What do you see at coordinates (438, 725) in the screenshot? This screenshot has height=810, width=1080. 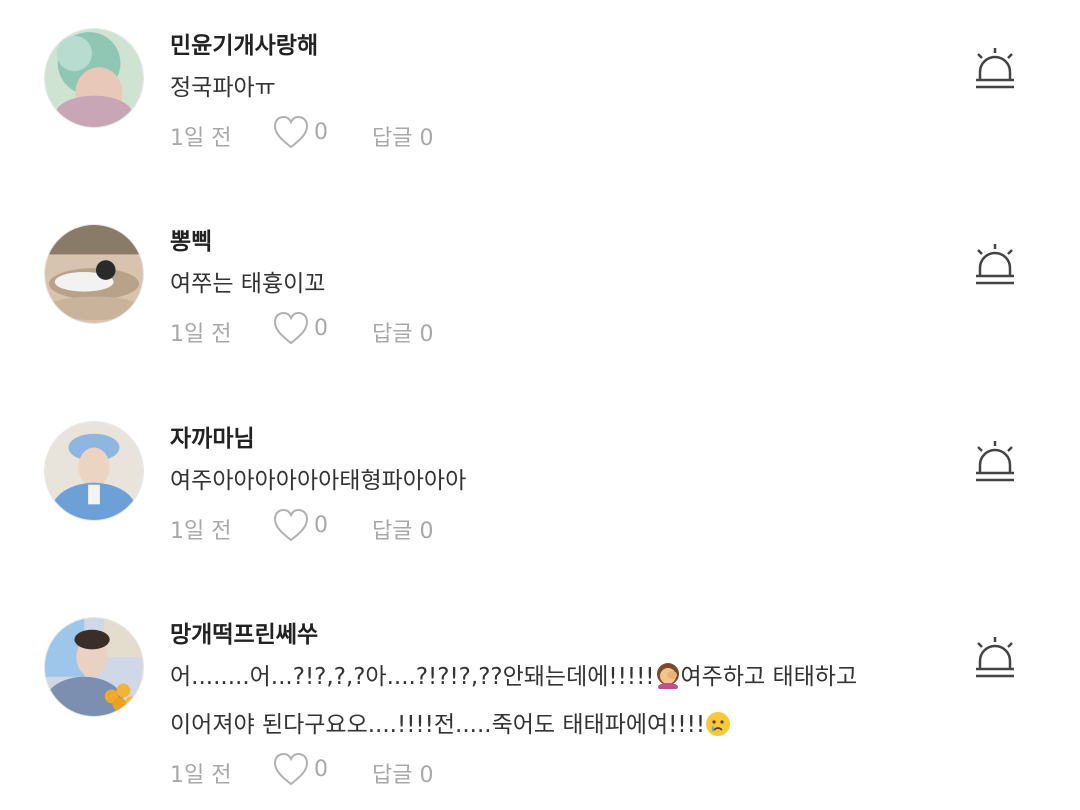 I see `comment-text-part: 이어져야 된다구요오....!!!!전.....죽어도 태태파에여!!!!` at bounding box center [438, 725].